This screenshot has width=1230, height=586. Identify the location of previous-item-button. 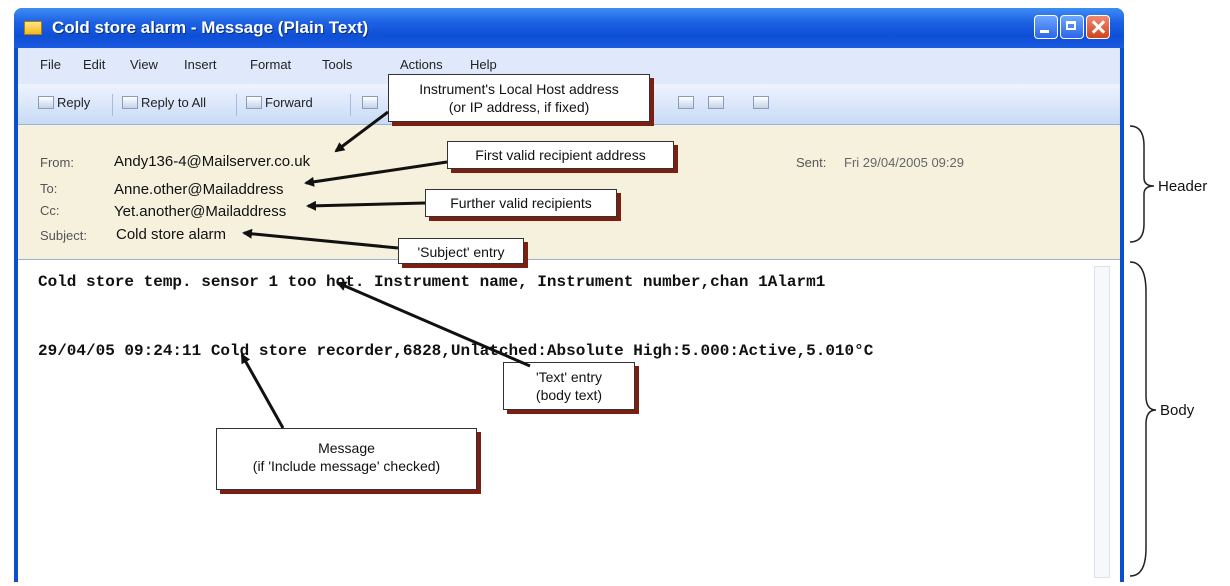
(687, 102).